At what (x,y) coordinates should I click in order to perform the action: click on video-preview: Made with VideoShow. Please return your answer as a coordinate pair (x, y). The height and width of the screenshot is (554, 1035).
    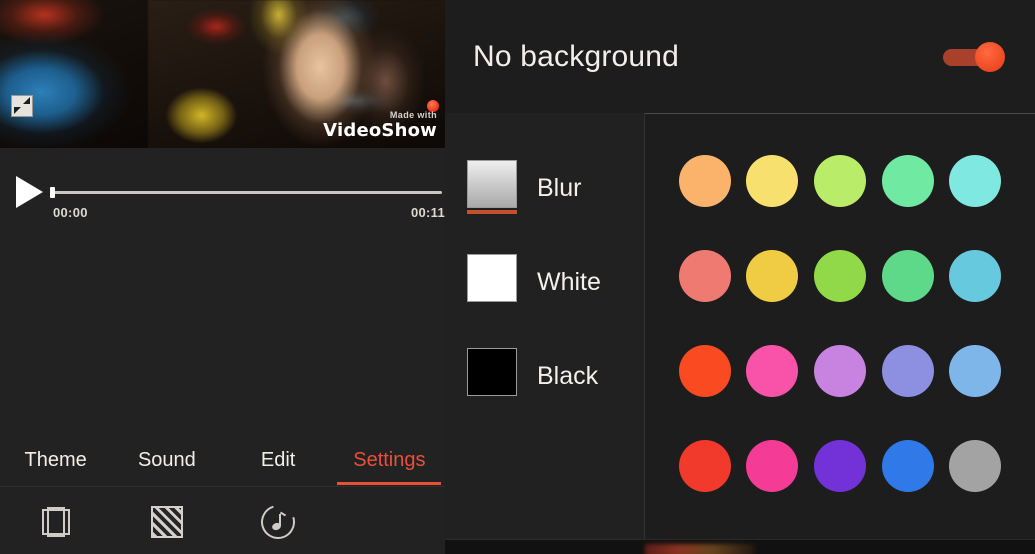
    Looking at the image, I should click on (222, 74).